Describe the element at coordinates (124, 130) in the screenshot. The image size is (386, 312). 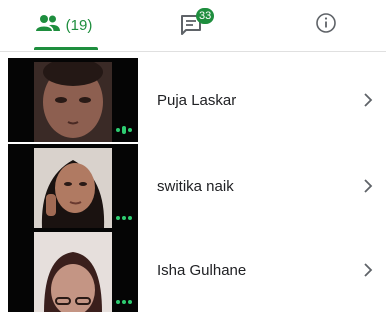
I see `speaking-indicator` at that location.